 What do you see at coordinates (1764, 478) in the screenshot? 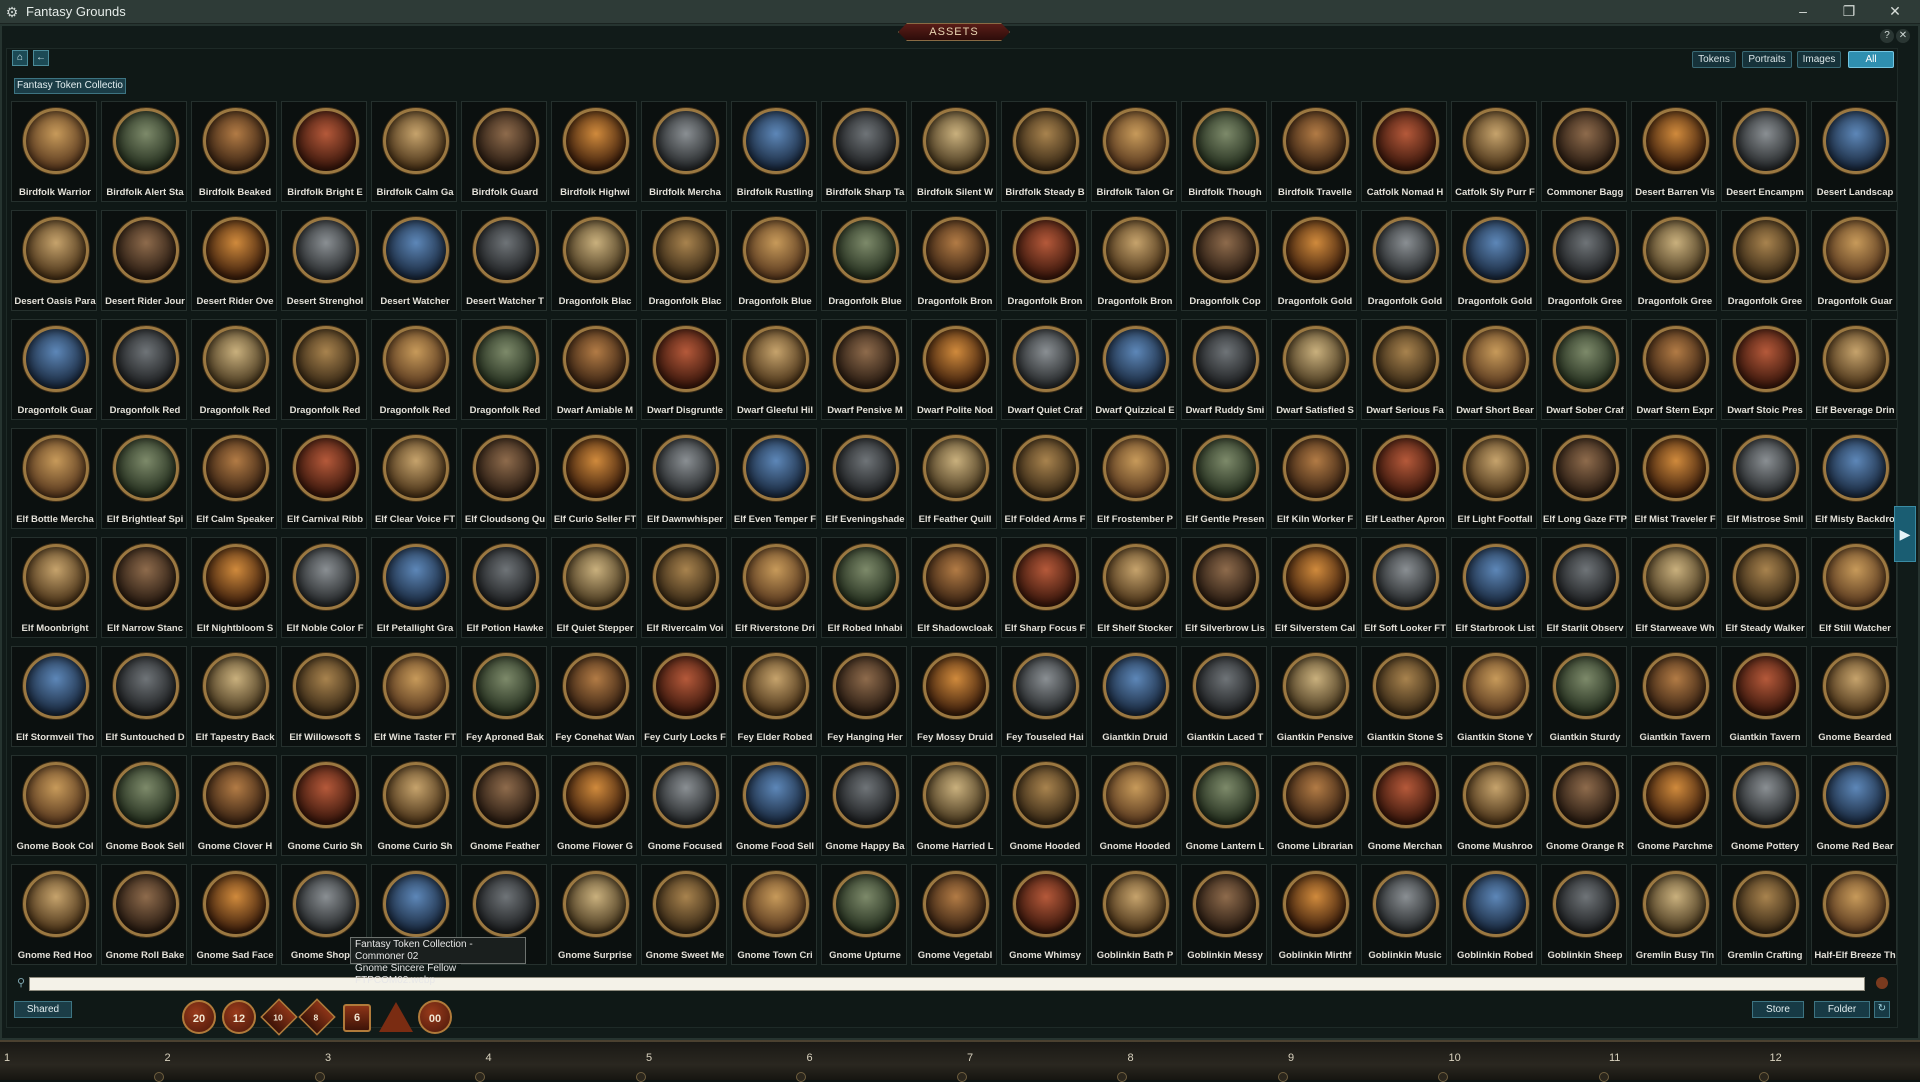
I see `asset-tile: Elf Mistrose Smil` at bounding box center [1764, 478].